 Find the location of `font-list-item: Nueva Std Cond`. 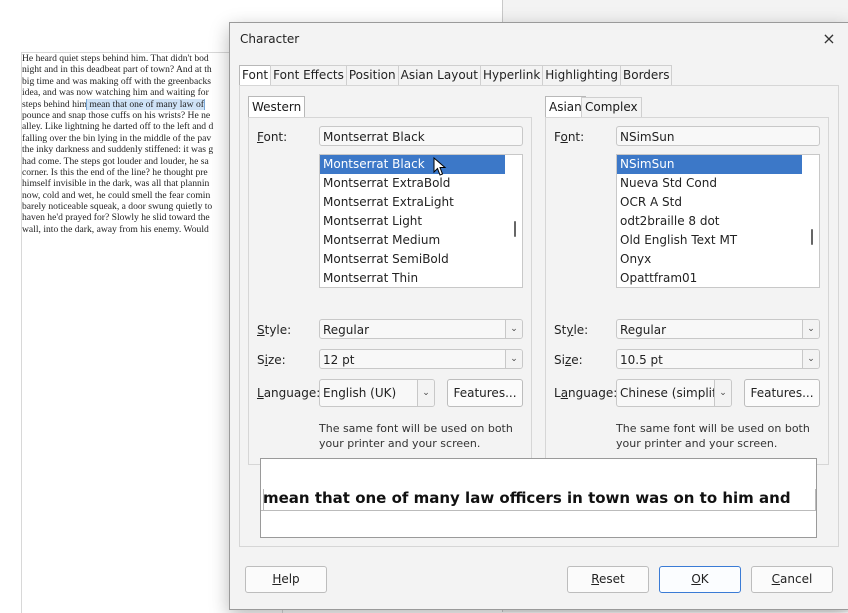

font-list-item: Nueva Std Cond is located at coordinates (718, 183).